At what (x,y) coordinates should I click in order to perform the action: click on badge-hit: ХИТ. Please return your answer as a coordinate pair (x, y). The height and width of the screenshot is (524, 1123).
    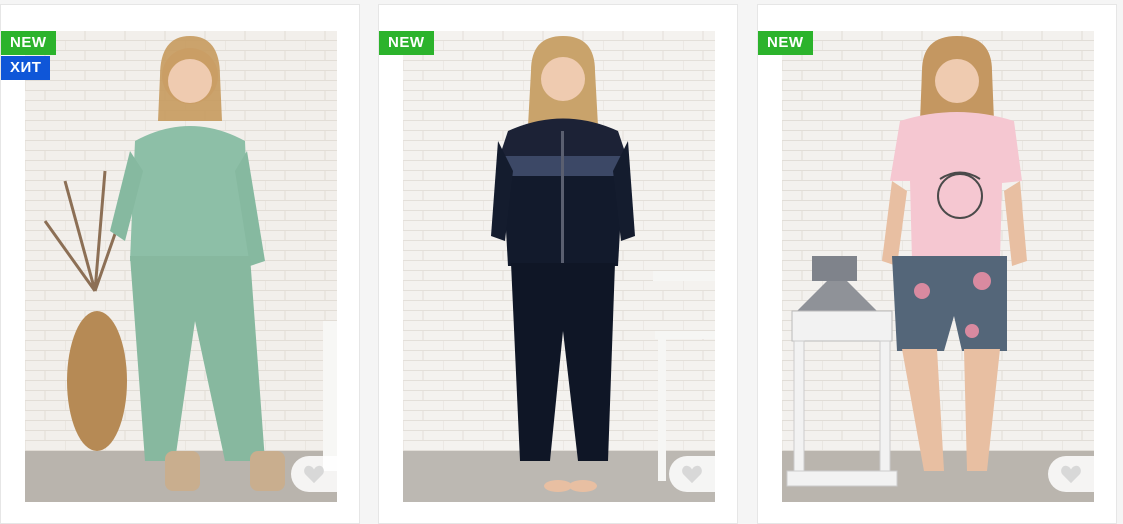
    Looking at the image, I should click on (26, 68).